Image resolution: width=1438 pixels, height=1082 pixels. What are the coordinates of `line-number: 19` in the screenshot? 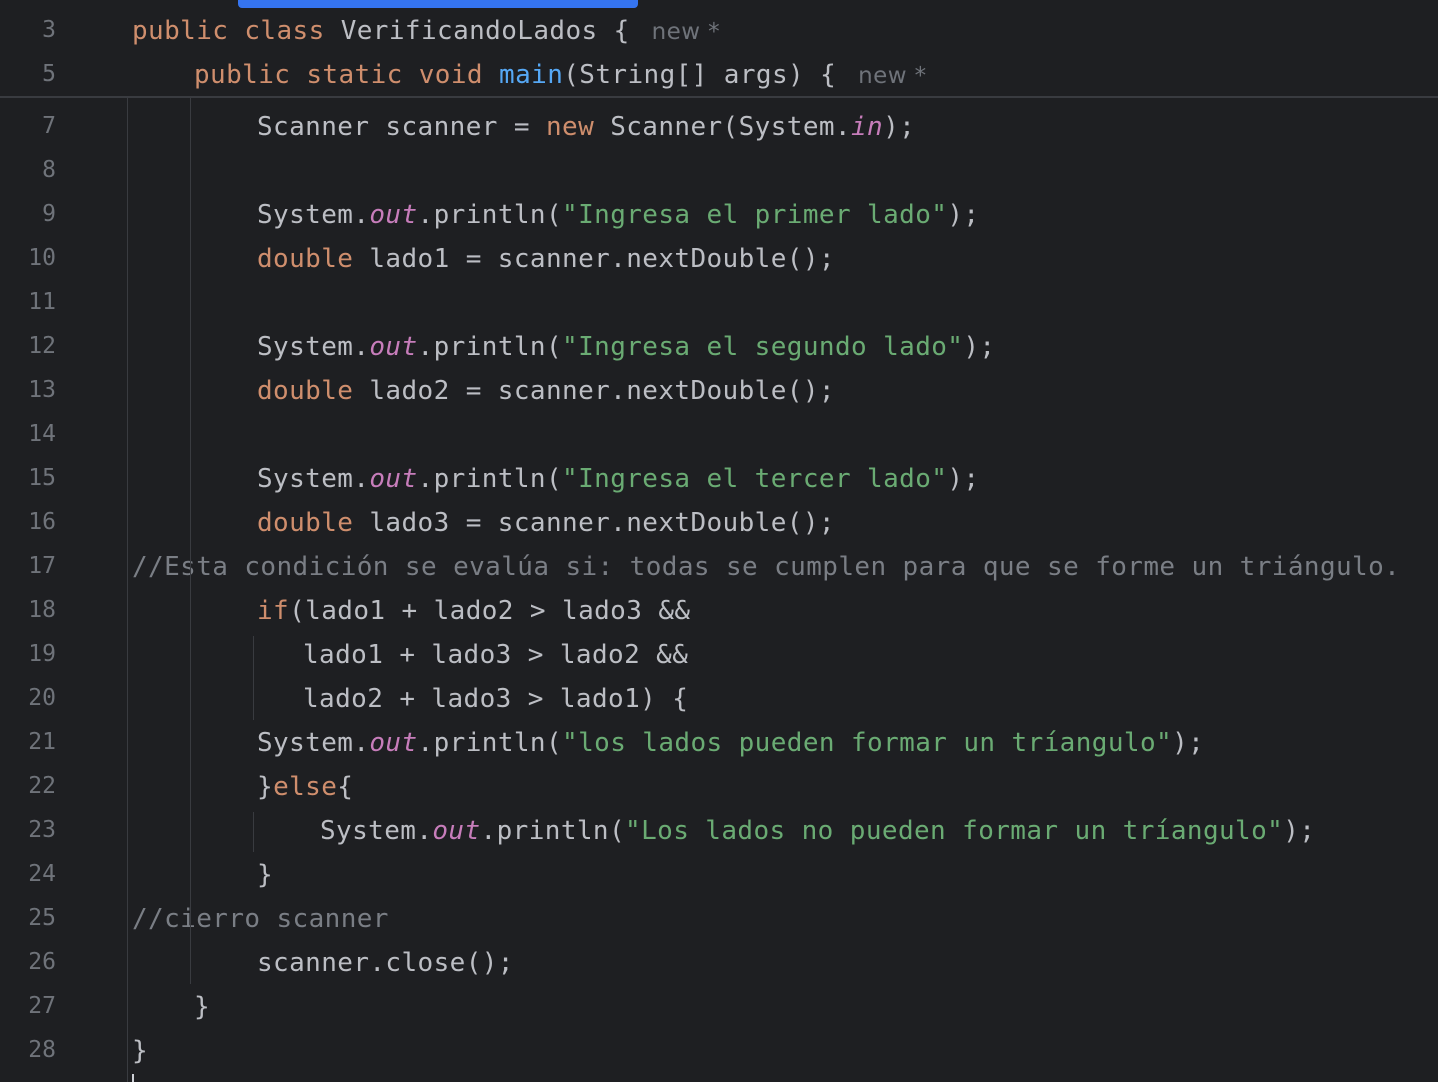 It's located at (28, 654).